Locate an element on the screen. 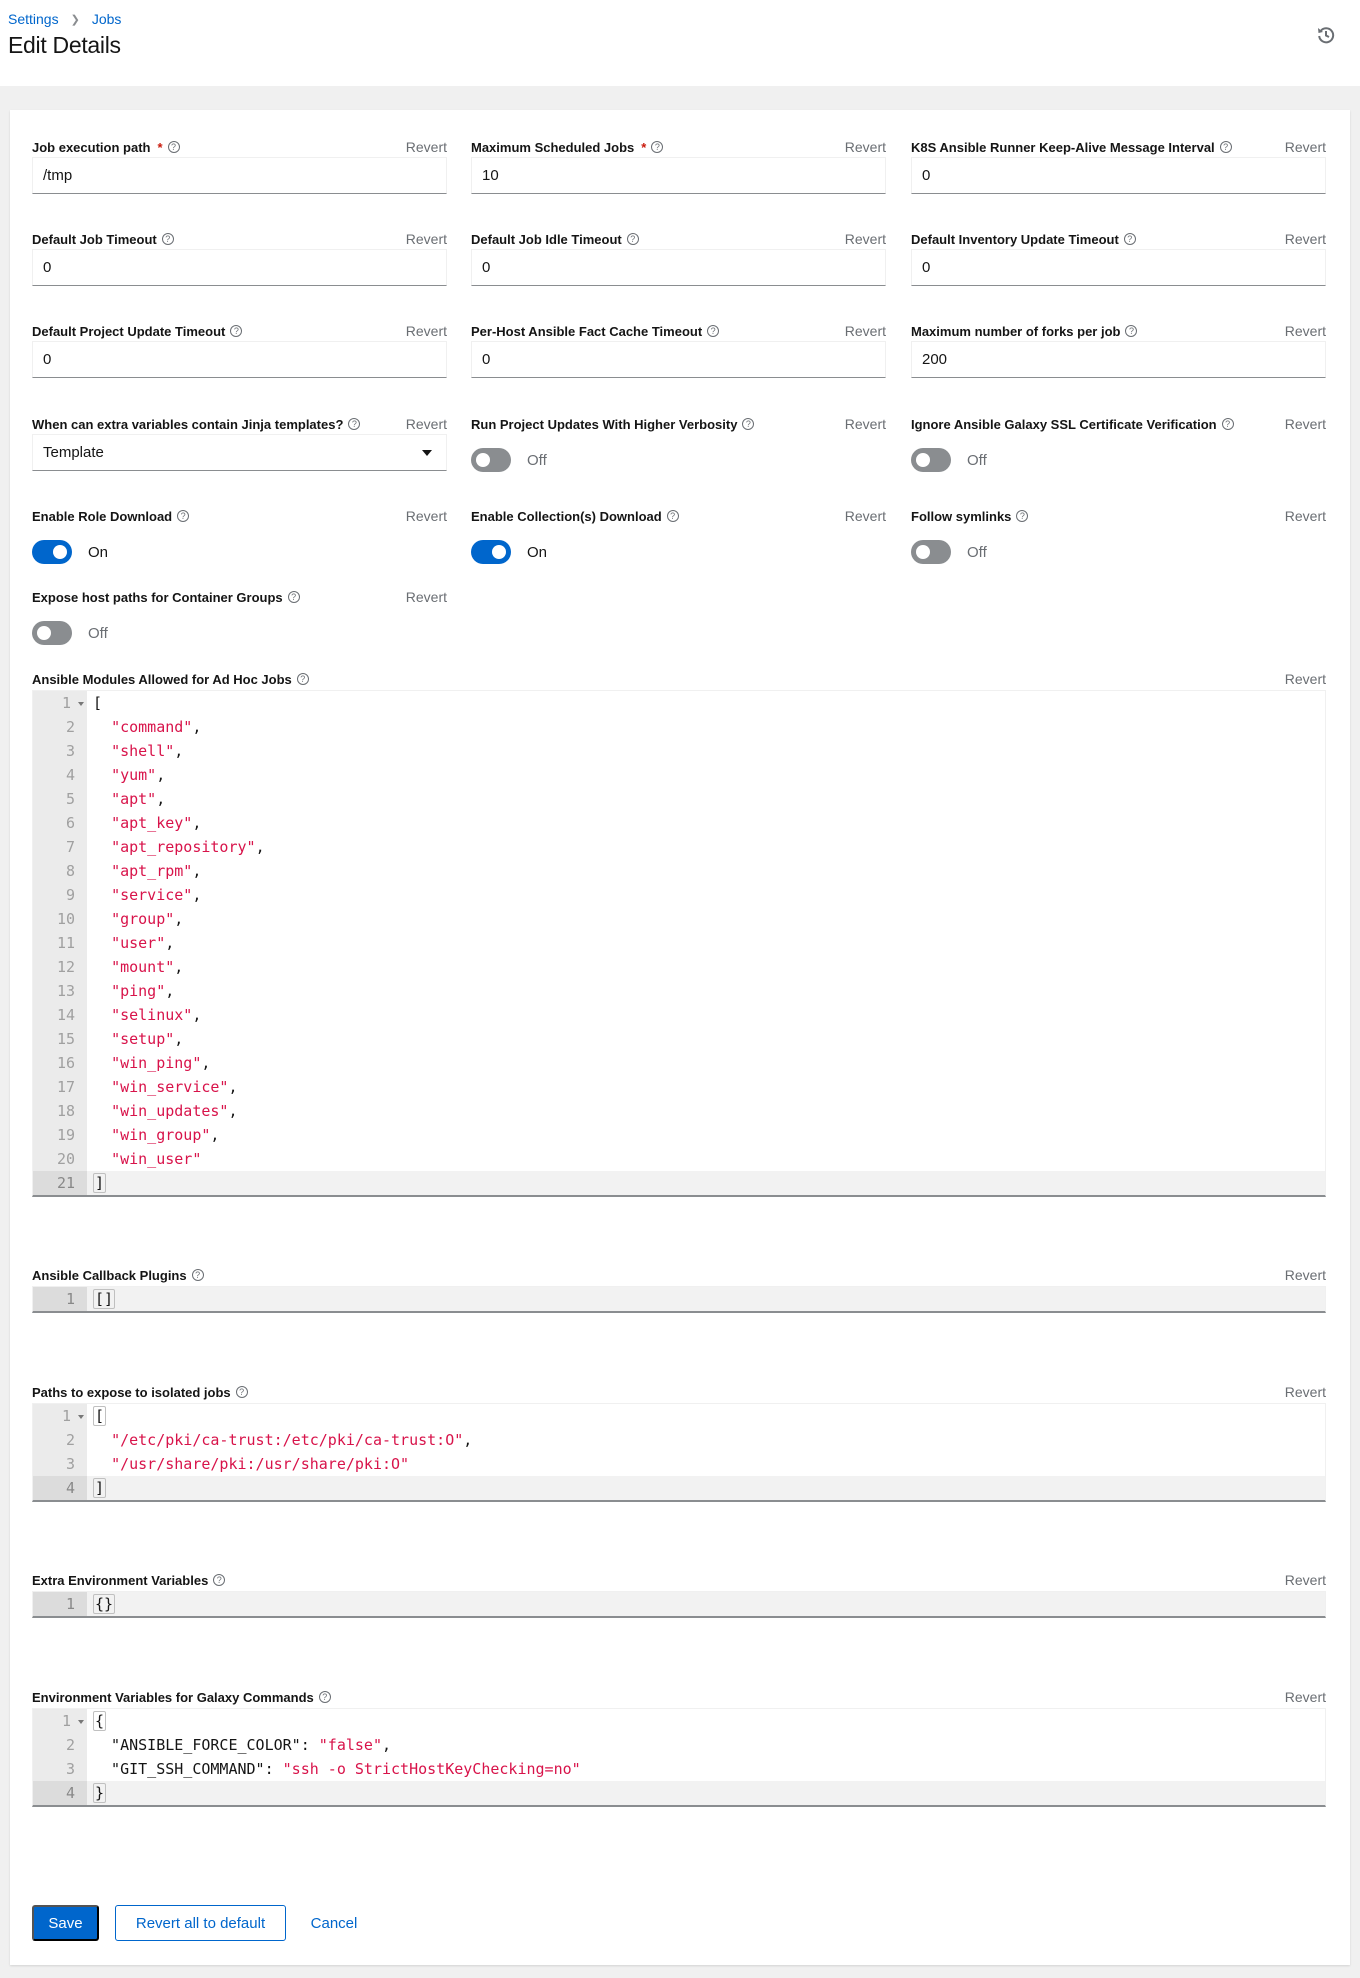 Image resolution: width=1360 pixels, height=1978 pixels. k8s_keepalive-revert-button: Revert is located at coordinates (1305, 147).